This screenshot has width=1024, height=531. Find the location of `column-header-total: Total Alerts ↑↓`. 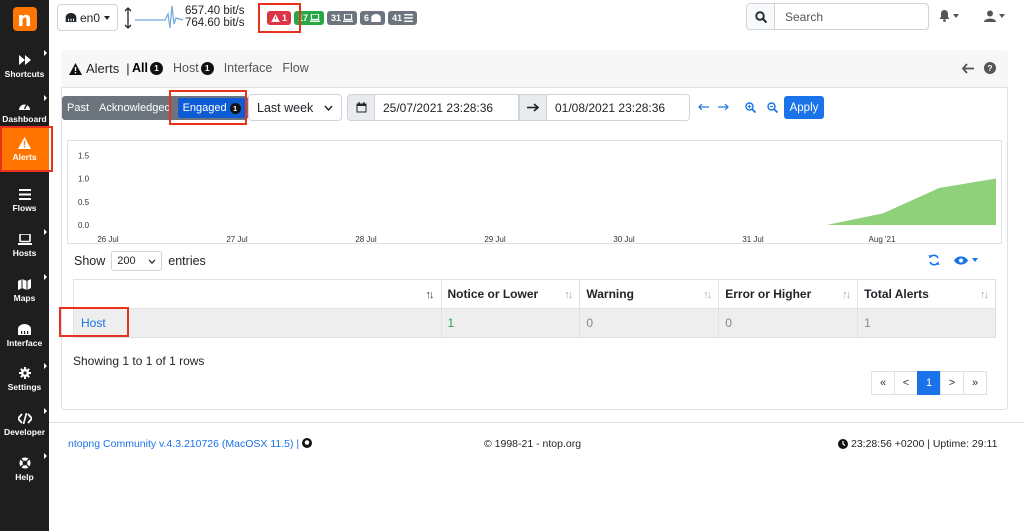

column-header-total: Total Alerts ↑↓ is located at coordinates (926, 294).